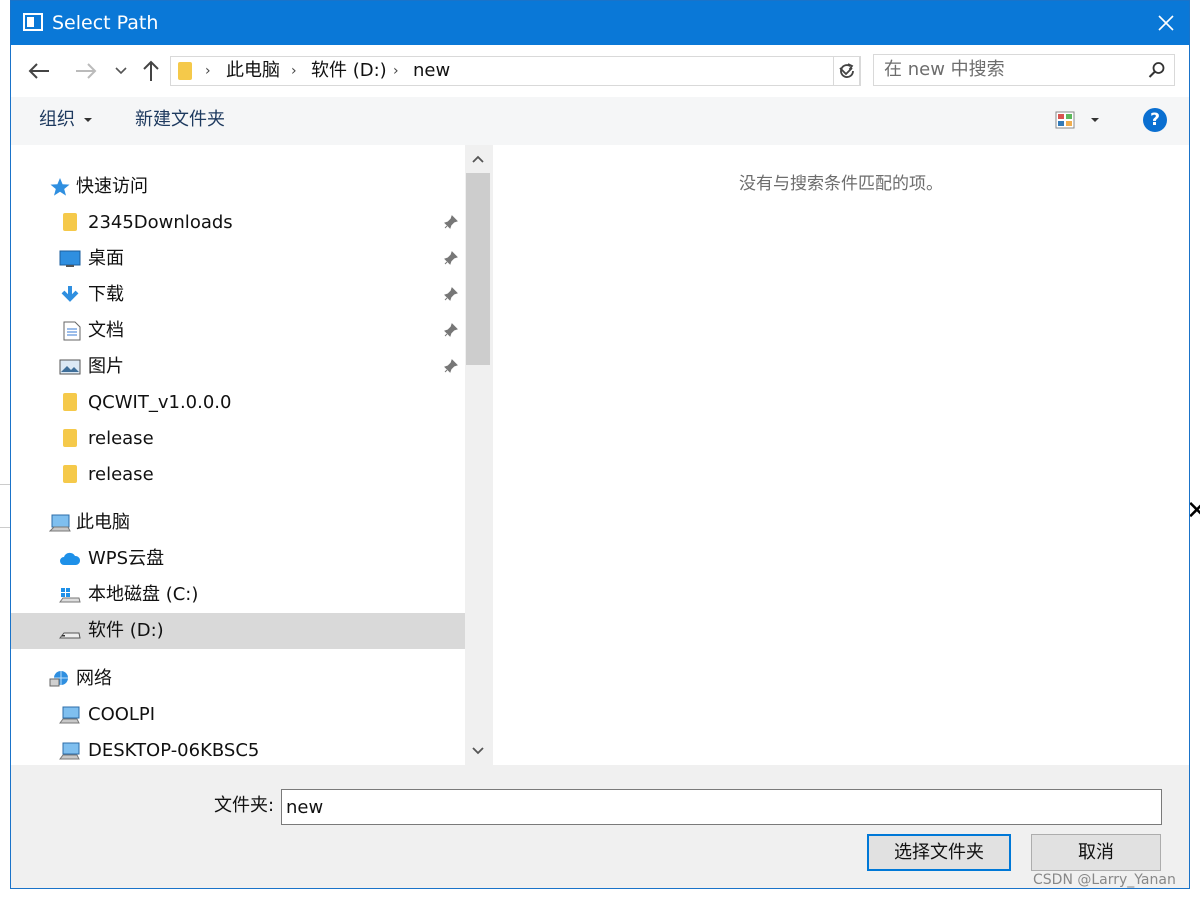 The image size is (1200, 900). What do you see at coordinates (944, 70) in the screenshot?
I see `search-input: 在 new 中搜索` at bounding box center [944, 70].